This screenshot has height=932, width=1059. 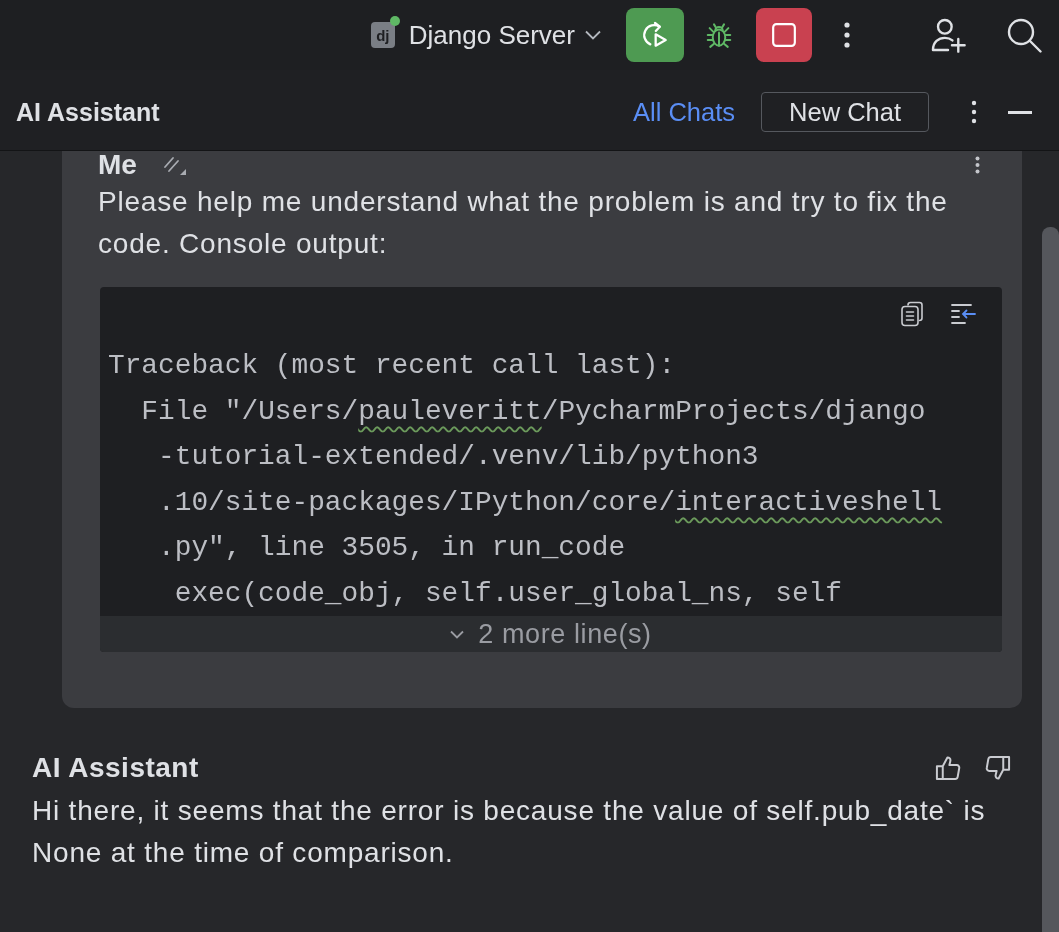 What do you see at coordinates (1020, 112) in the screenshot?
I see `minimize-icon` at bounding box center [1020, 112].